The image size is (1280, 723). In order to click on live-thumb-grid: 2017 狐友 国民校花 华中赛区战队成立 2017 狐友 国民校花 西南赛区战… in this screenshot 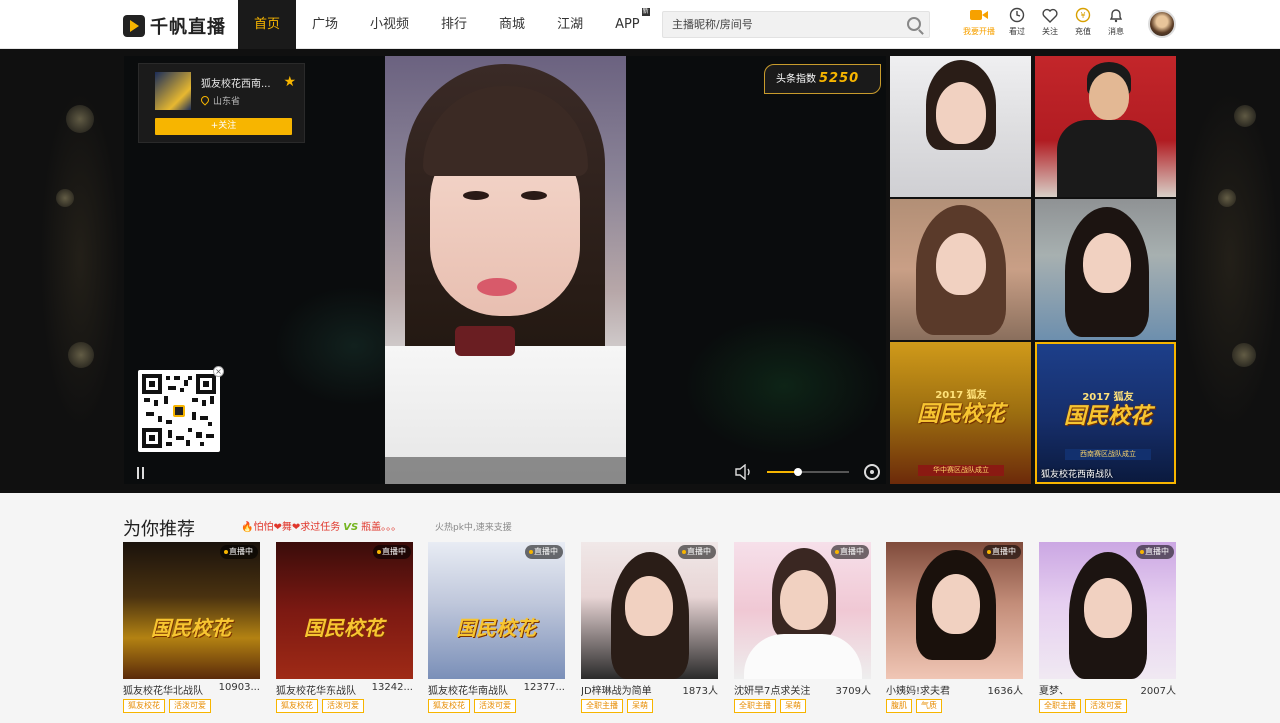, I will do `click(1033, 270)`.